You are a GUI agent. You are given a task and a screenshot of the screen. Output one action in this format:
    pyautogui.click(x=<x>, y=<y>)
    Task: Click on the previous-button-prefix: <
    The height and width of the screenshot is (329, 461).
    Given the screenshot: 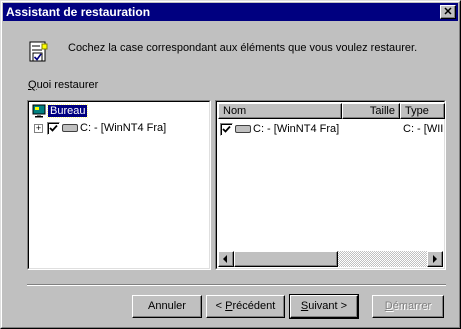 What is the action you would take?
    pyautogui.click(x=220, y=306)
    